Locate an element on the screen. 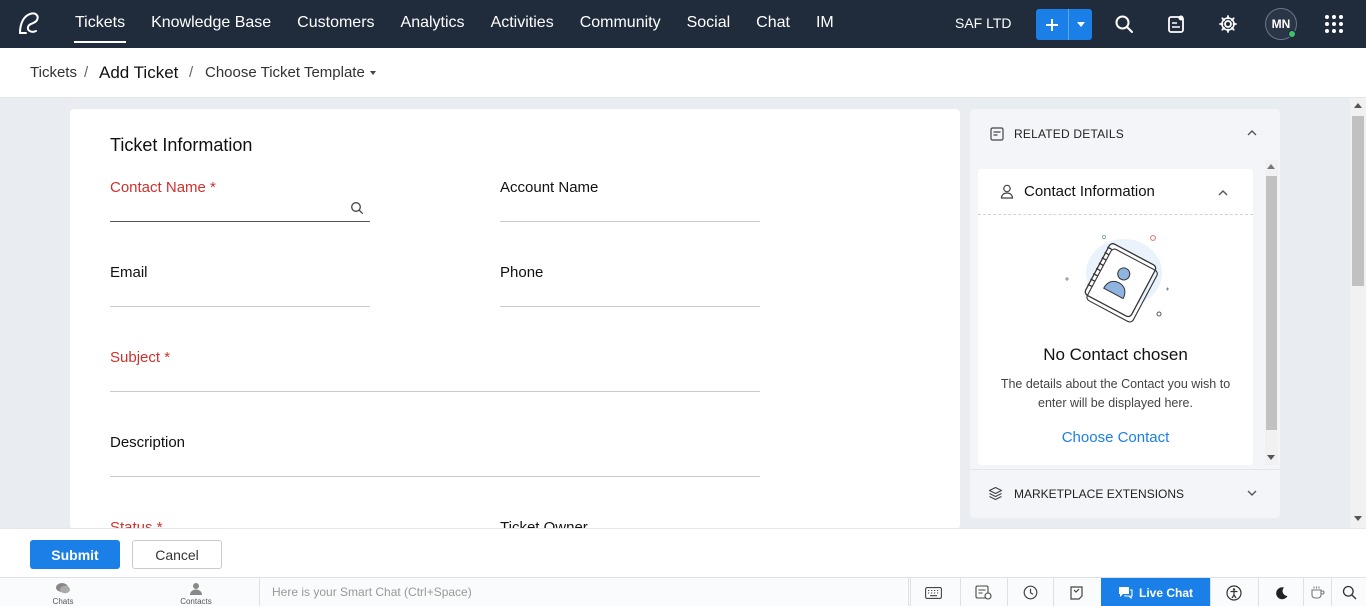 The width and height of the screenshot is (1366, 606). clock-icon is located at coordinates (1030, 592).